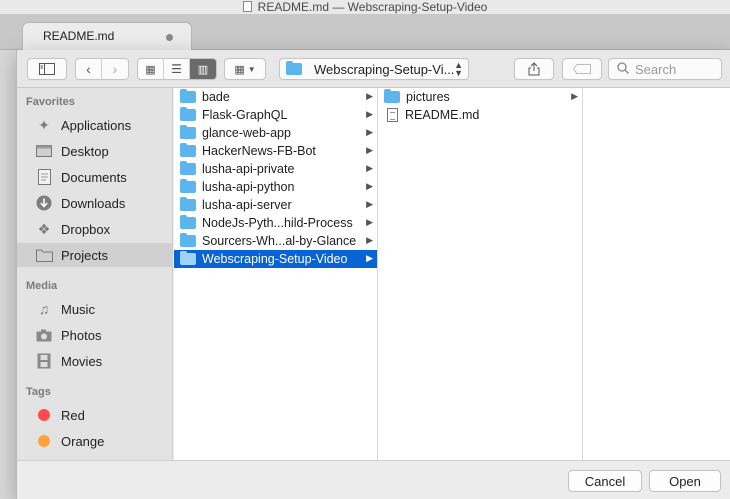  I want to click on back-button: ‹, so click(89, 69).